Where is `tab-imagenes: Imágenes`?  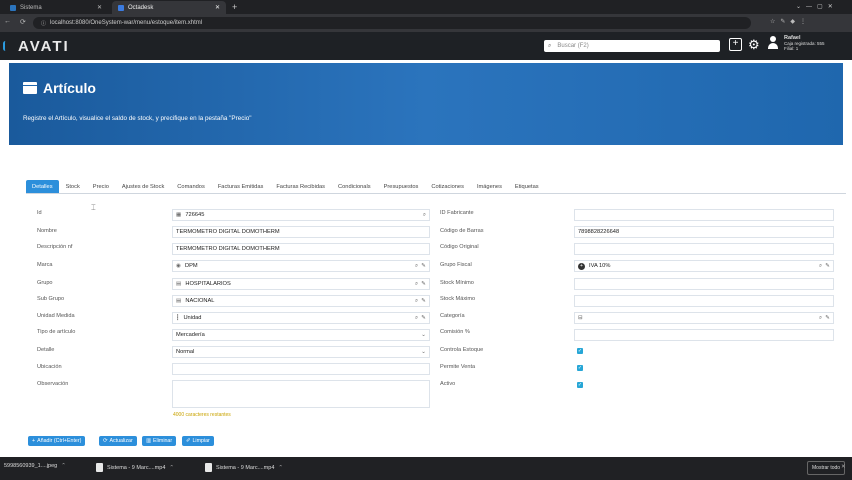
tab-imagenes: Imágenes is located at coordinates (489, 186).